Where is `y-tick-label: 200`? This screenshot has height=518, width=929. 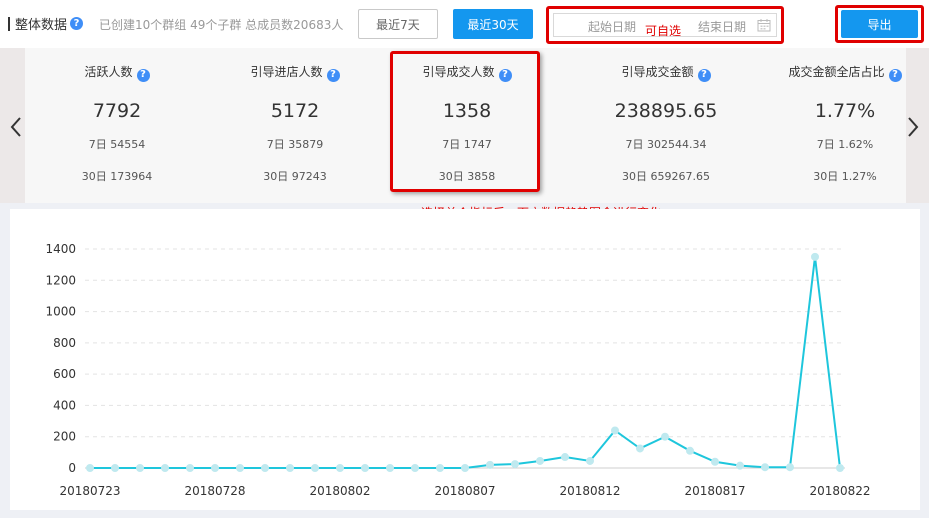 y-tick-label: 200 is located at coordinates (64, 437).